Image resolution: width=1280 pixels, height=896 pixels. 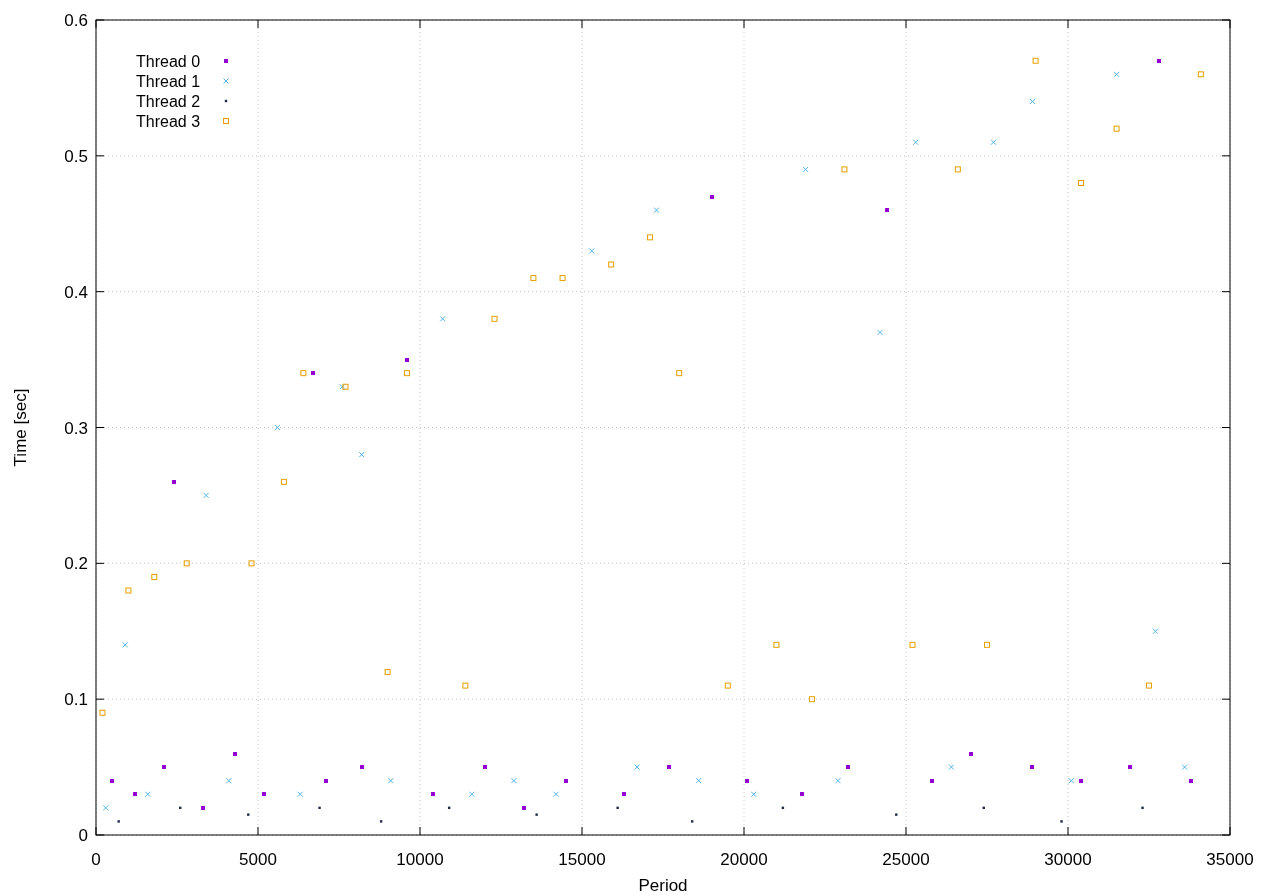 I want to click on legend-label: Thread 0, so click(x=168, y=61).